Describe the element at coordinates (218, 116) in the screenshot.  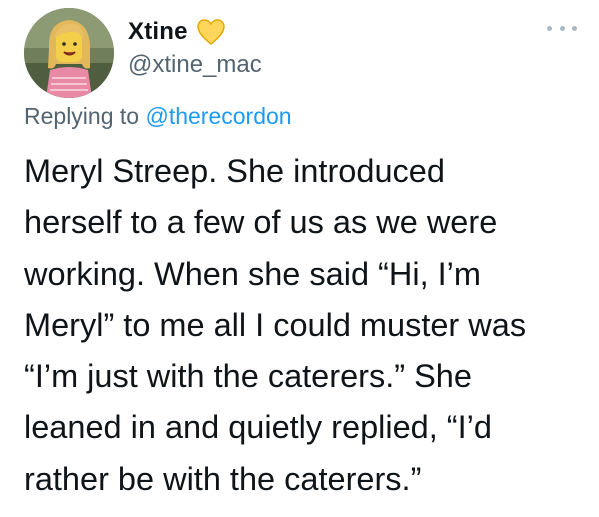
I see `reply-mention-link: @therecordon` at that location.